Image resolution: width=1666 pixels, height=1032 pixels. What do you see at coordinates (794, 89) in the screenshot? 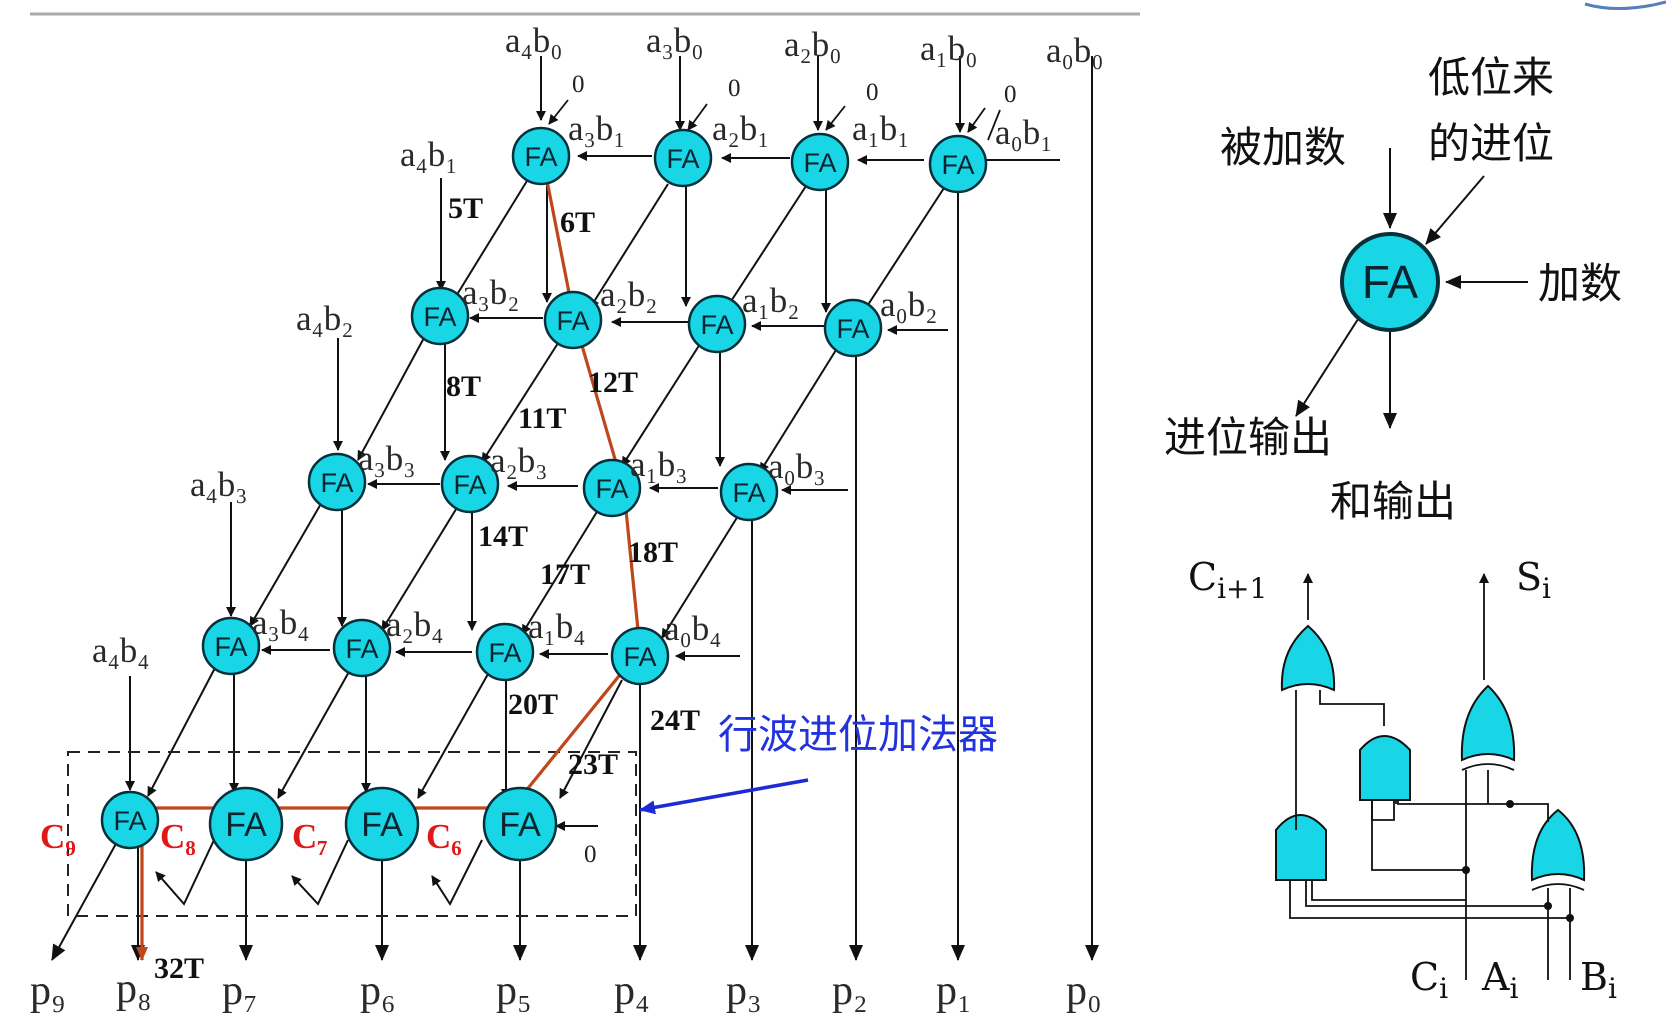
I see `carry-zero-labels: 0 0 0 0` at bounding box center [794, 89].